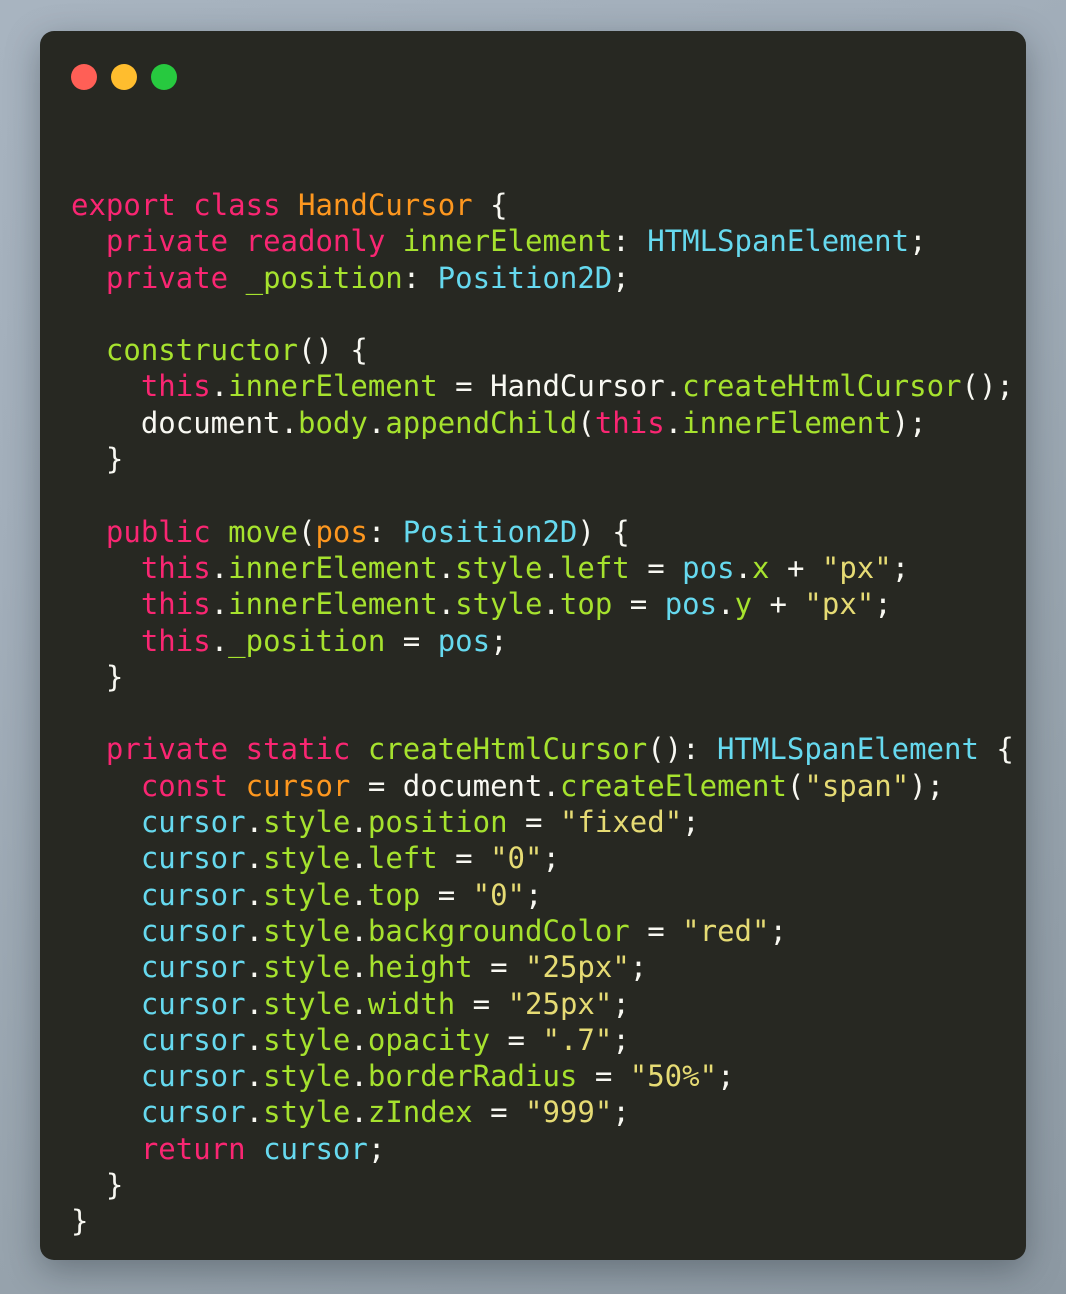 The image size is (1066, 1294). I want to click on code-token: appendChild, so click(481, 422).